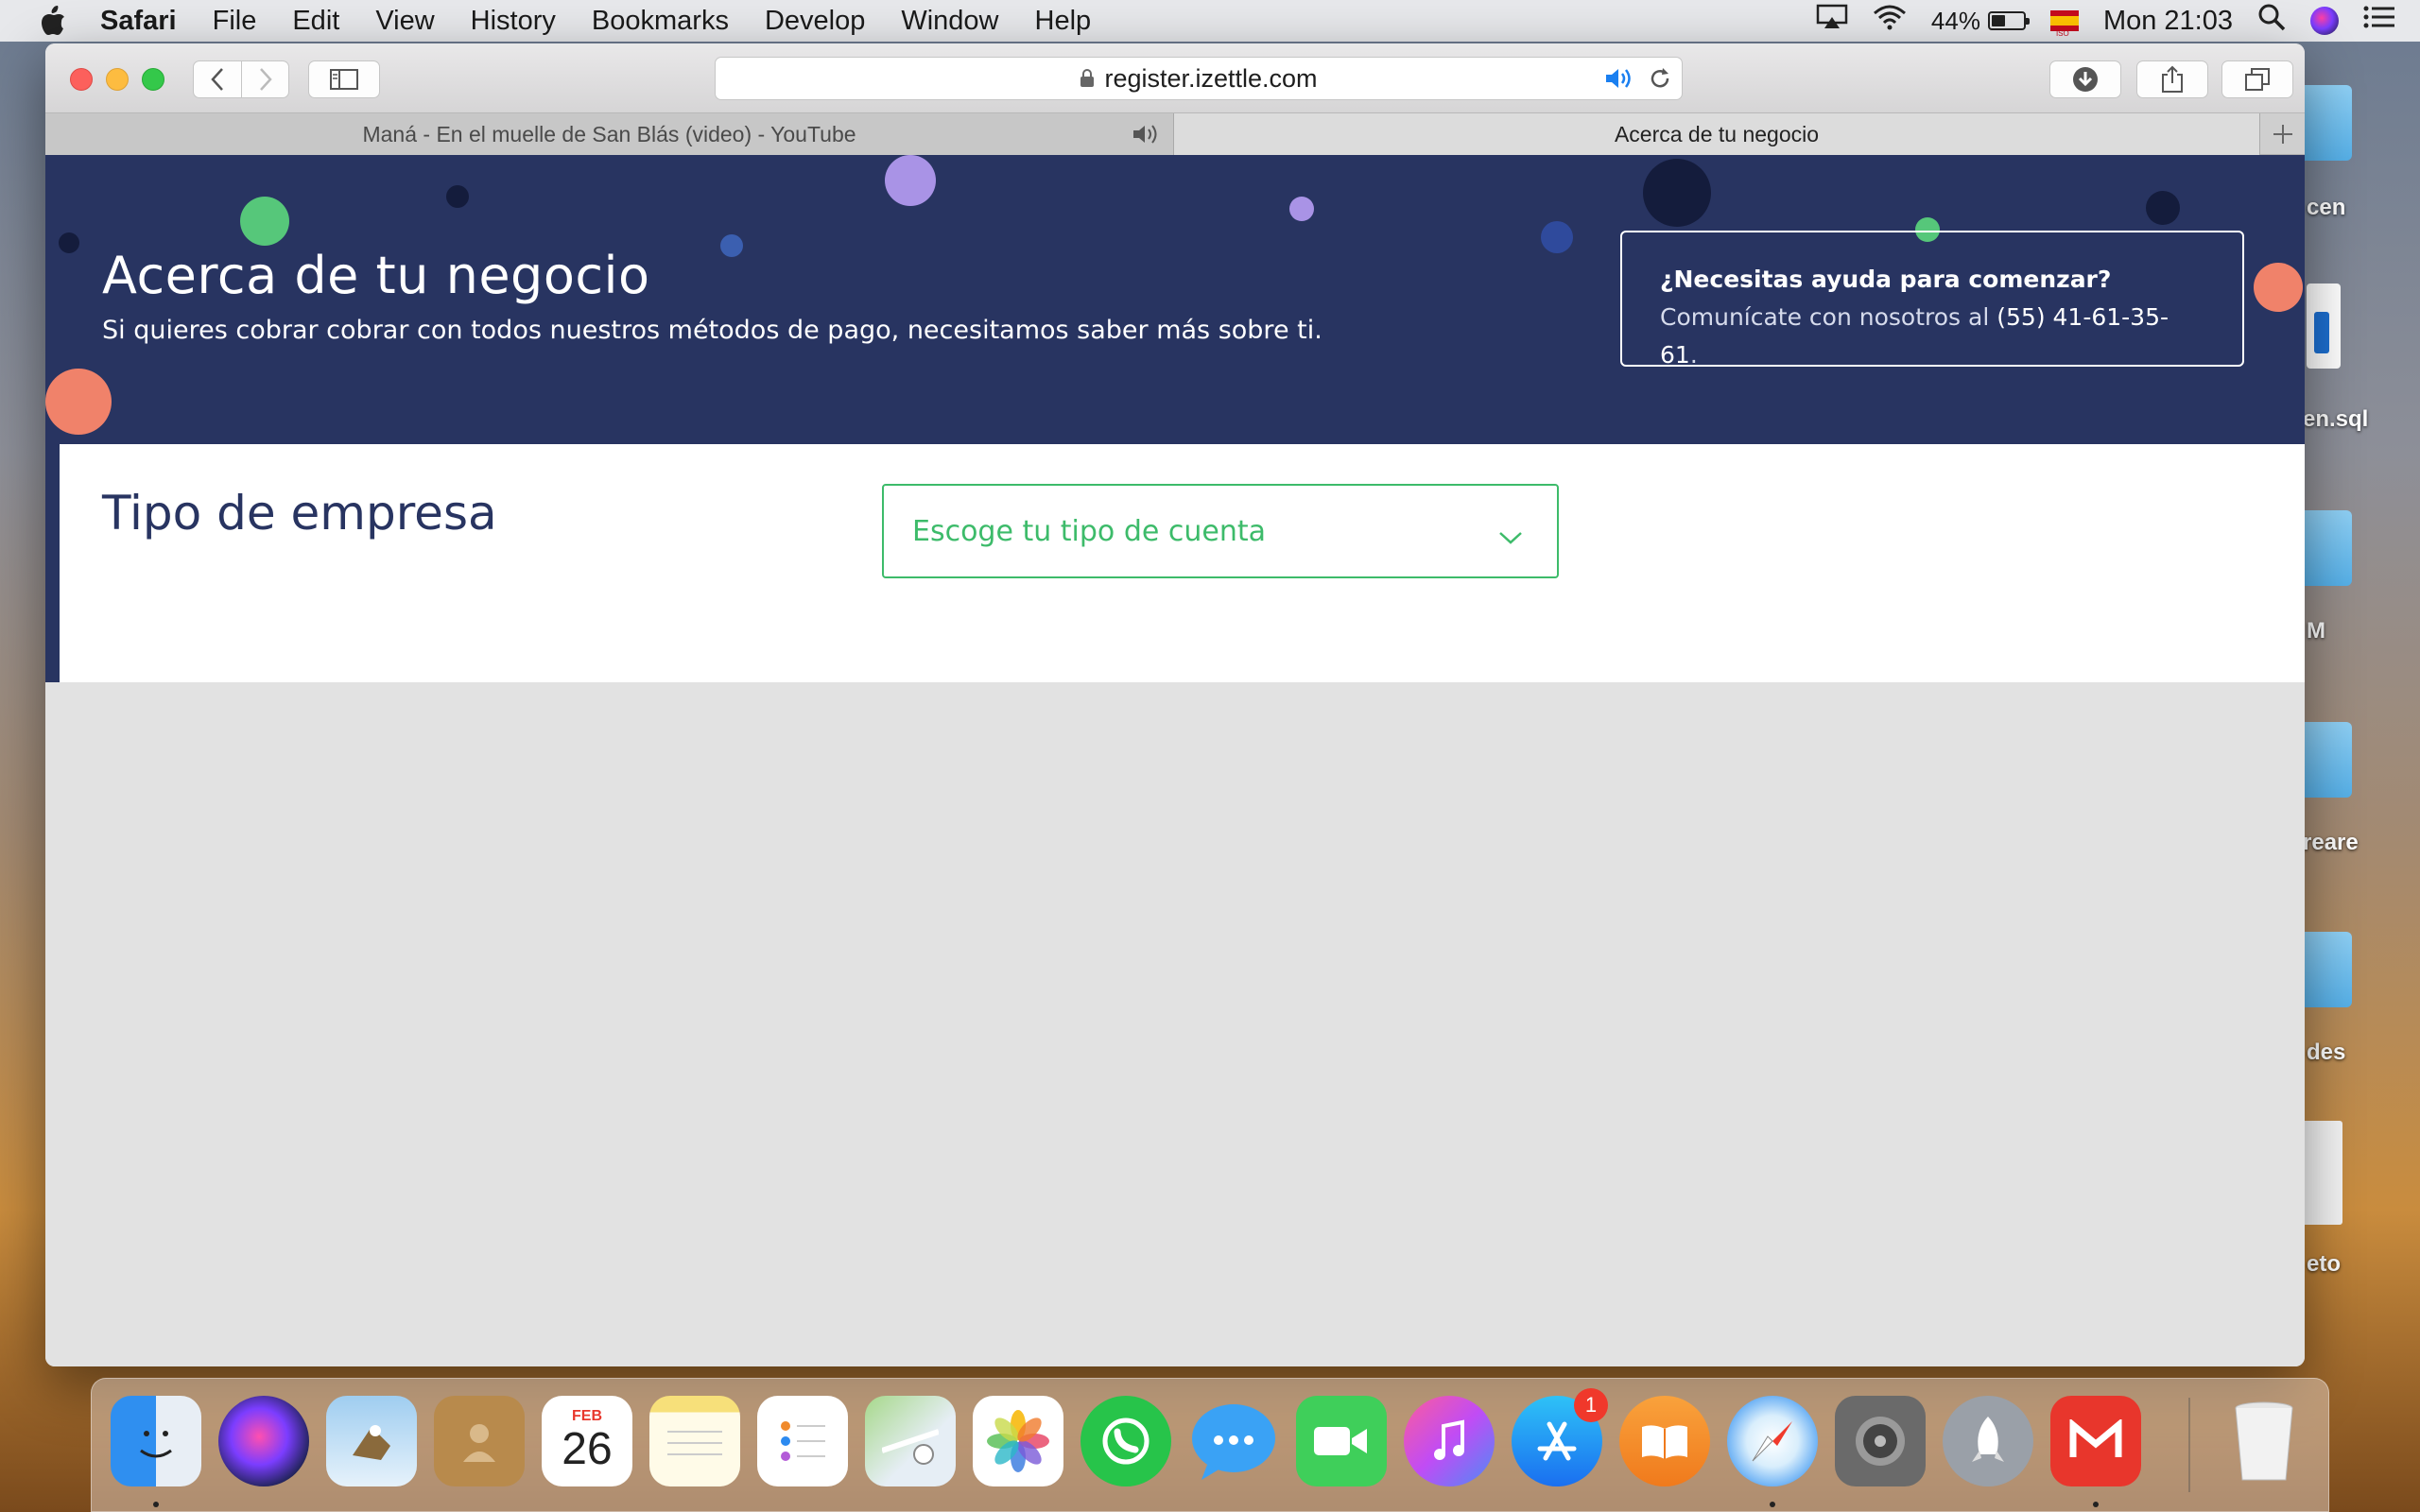  What do you see at coordinates (2085, 79) in the screenshot?
I see `downloads-button` at bounding box center [2085, 79].